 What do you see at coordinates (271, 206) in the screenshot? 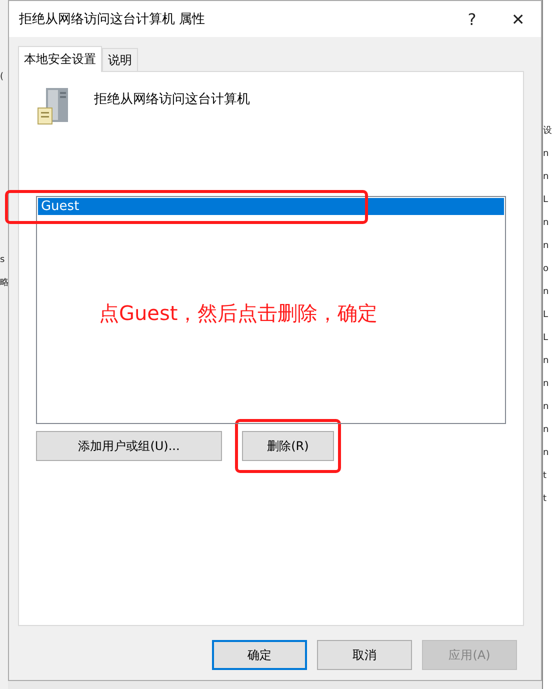
I see `list-item: Guest` at bounding box center [271, 206].